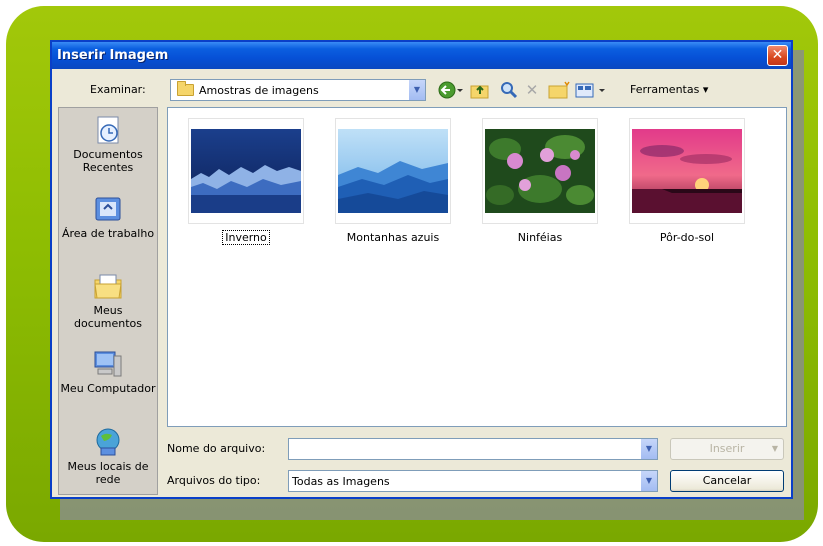 This screenshot has height=546, width=823. Describe the element at coordinates (540, 237) in the screenshot. I see `file-label-ninfeias: Ninféias` at that location.